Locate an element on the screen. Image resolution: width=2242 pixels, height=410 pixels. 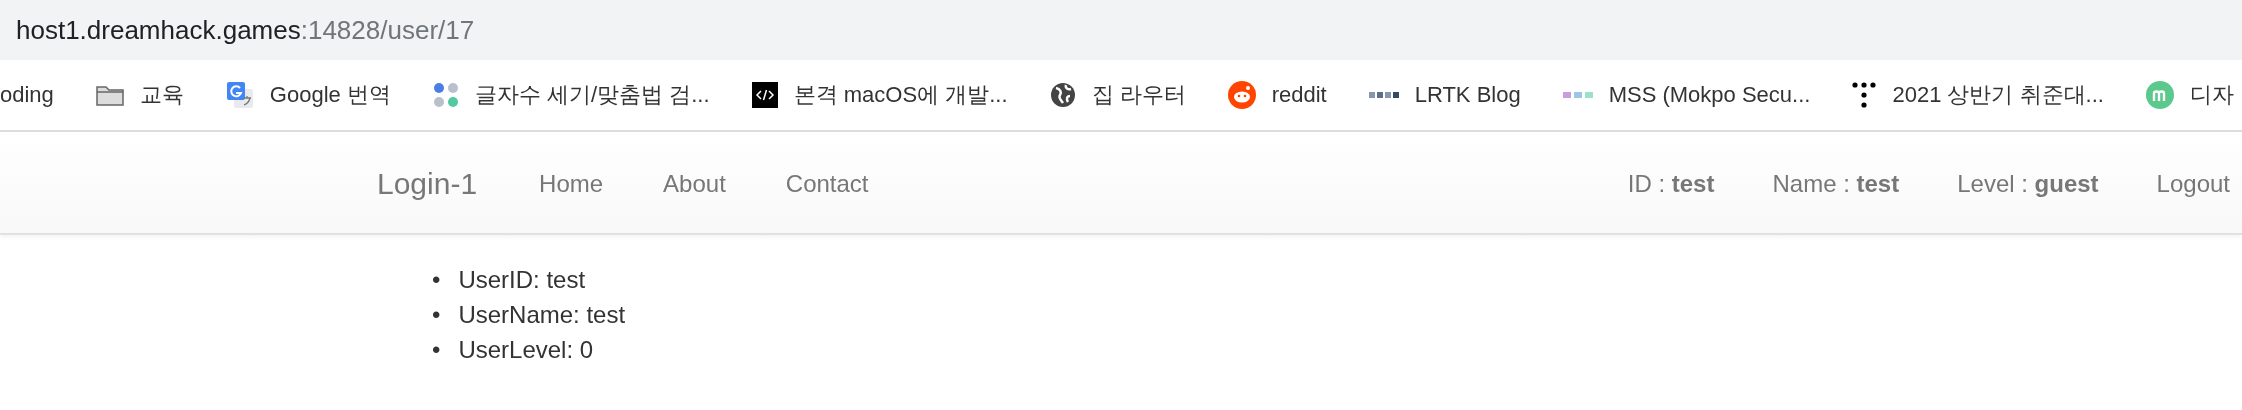
bookmark-link: oding is located at coordinates (27, 95).